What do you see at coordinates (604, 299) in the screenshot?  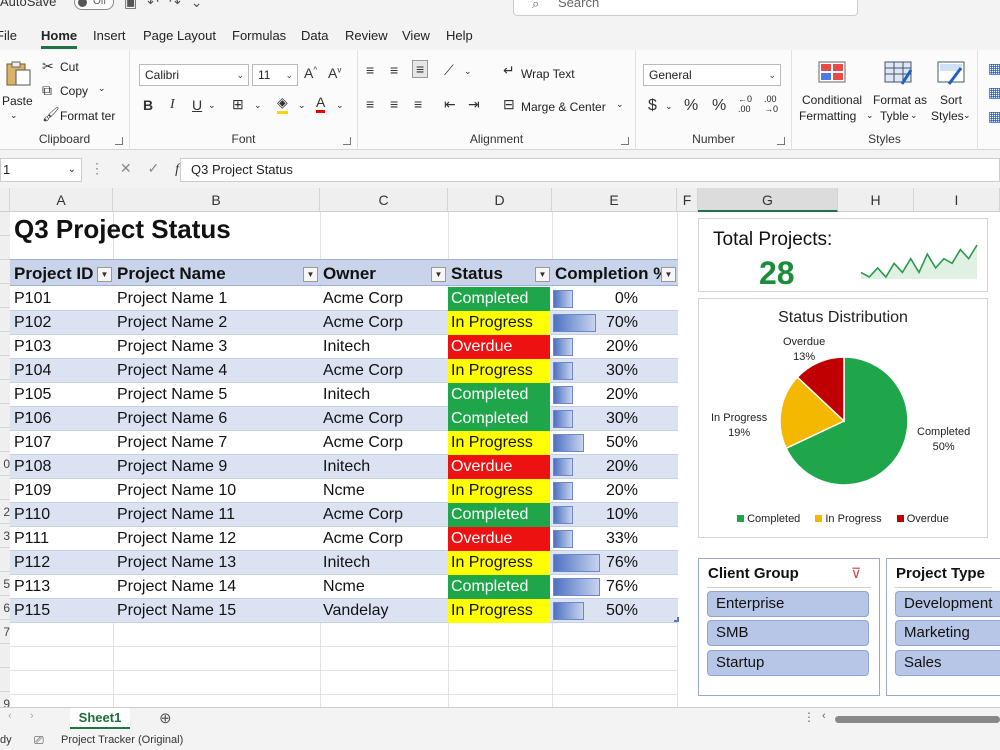 I see `cell-completion: 0%` at bounding box center [604, 299].